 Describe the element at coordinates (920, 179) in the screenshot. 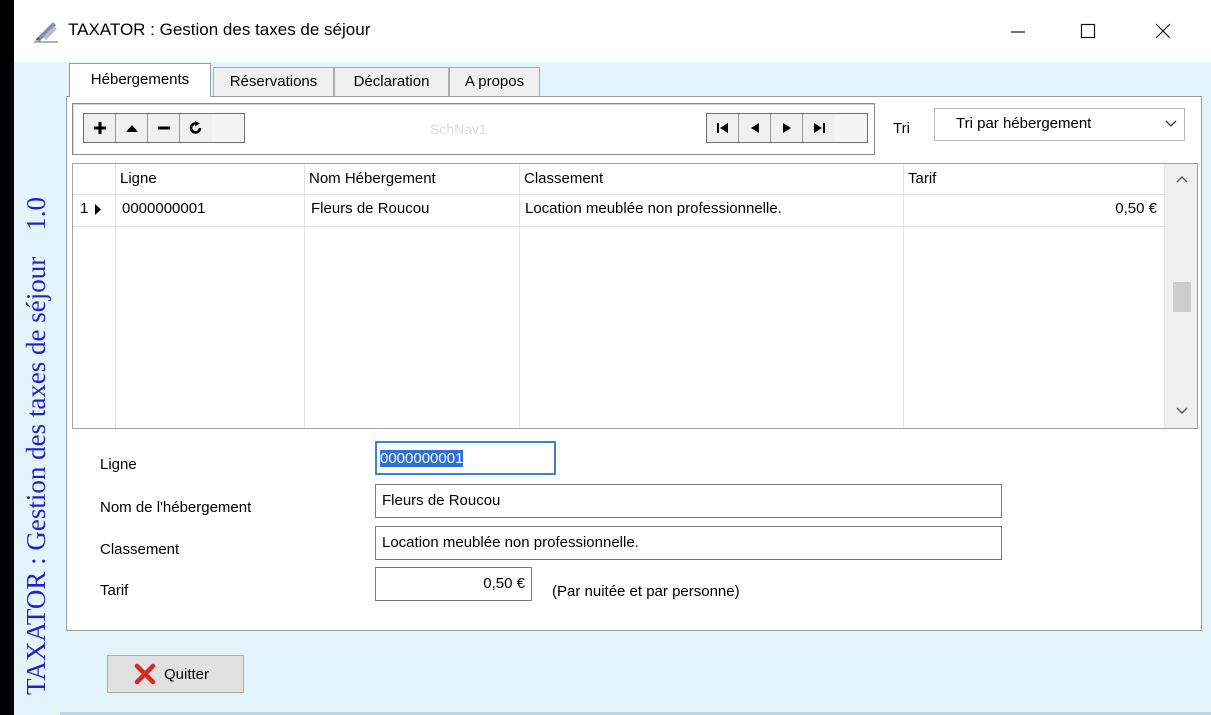

I see `column-header-tarif: Tarif` at that location.